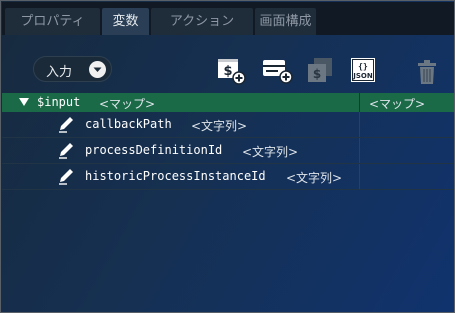 The image size is (455, 313). I want to click on delete-variable-button, so click(430, 71).